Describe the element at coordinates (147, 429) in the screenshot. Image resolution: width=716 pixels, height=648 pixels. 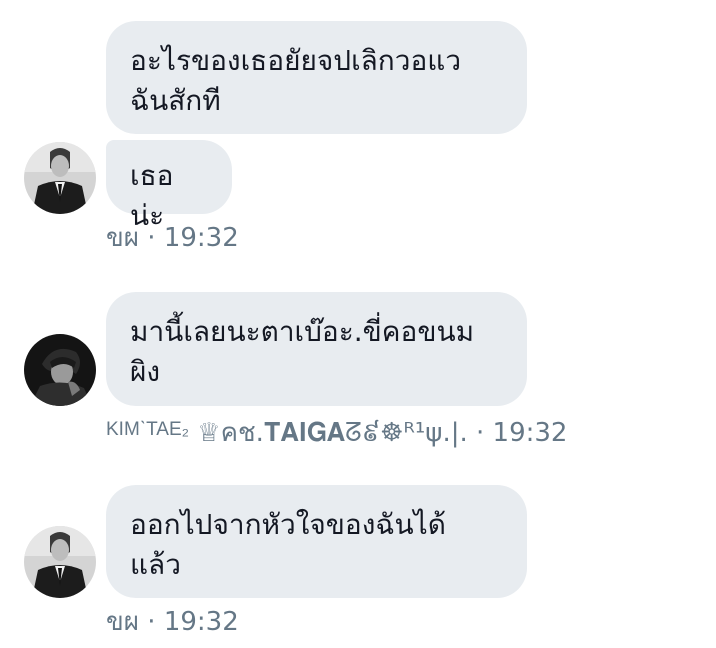
I see `sender-tag: KIMˋTAE₂` at that location.